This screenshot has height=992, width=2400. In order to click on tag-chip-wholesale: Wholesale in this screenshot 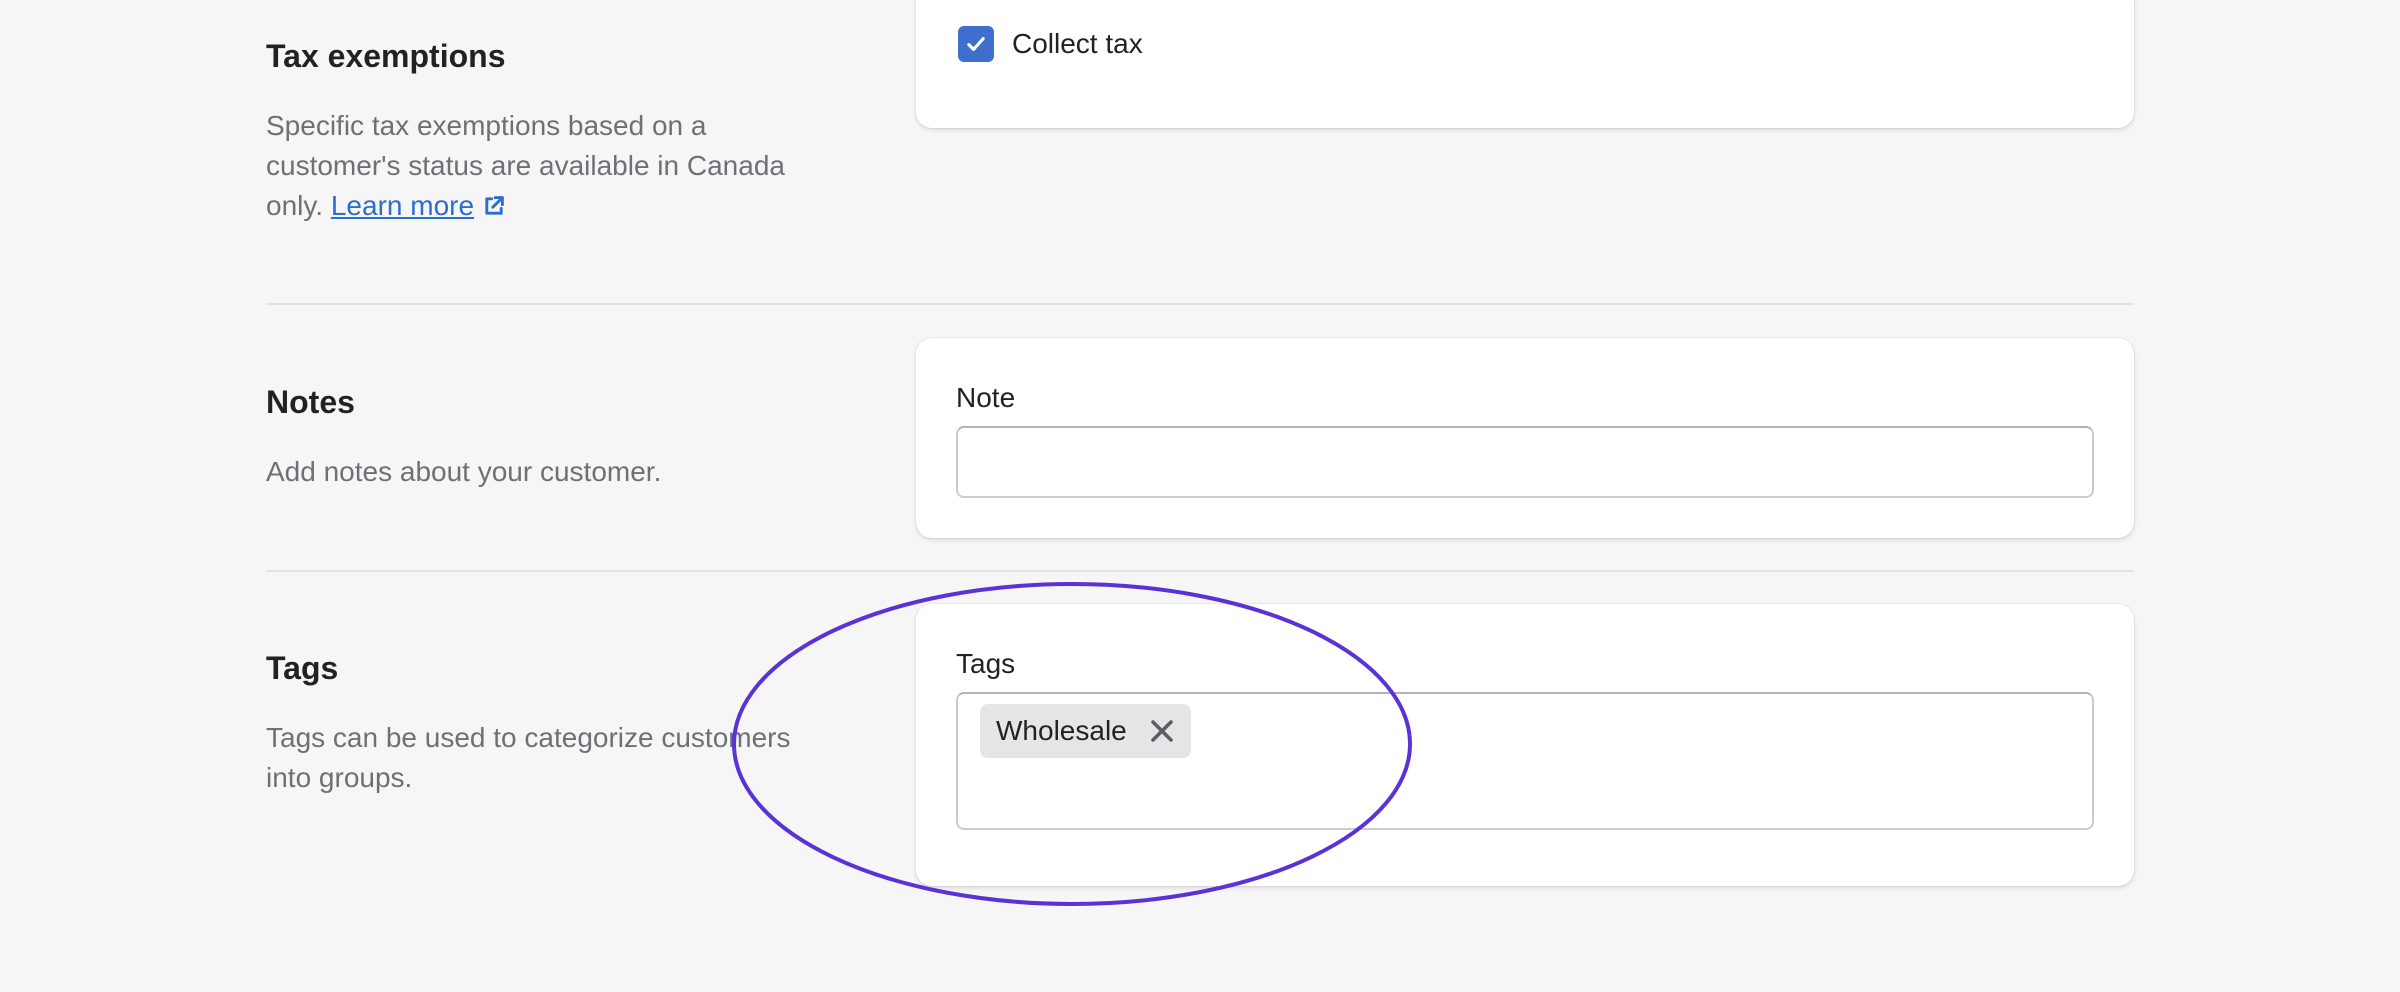, I will do `click(1085, 731)`.